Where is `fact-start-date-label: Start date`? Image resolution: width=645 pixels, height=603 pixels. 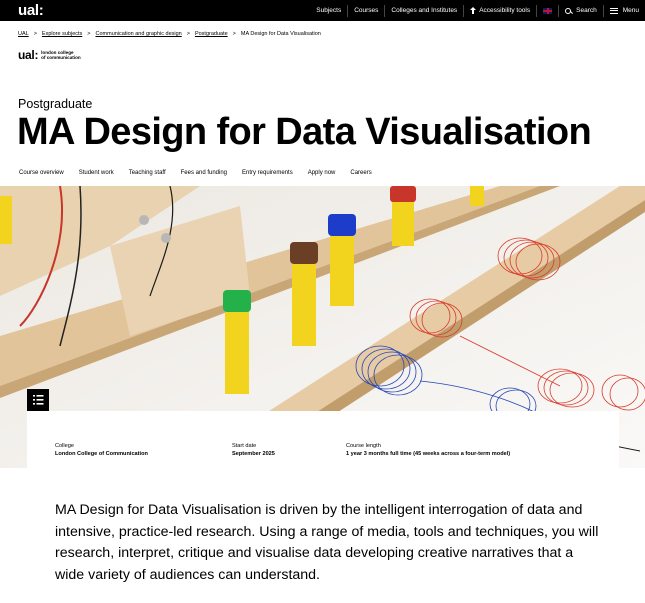 fact-start-date-label: Start date is located at coordinates (244, 446).